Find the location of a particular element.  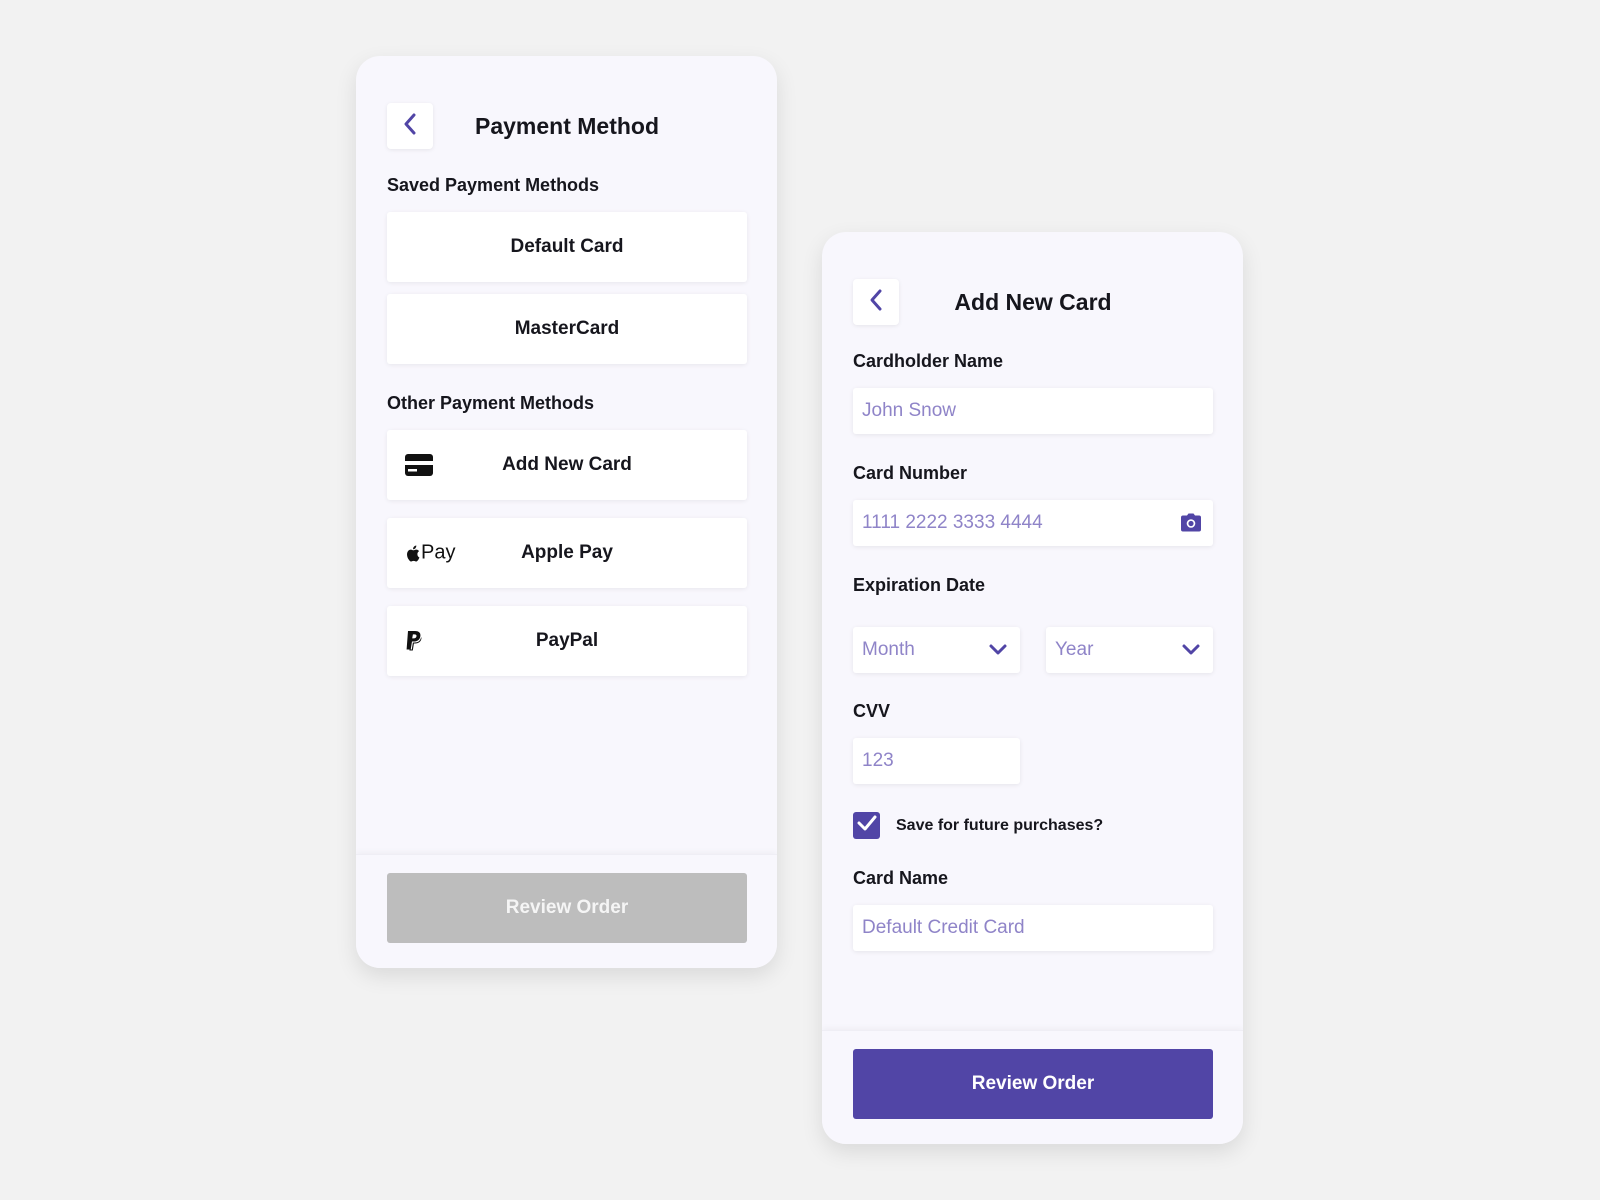

option-label: Apple Pay is located at coordinates (567, 552).